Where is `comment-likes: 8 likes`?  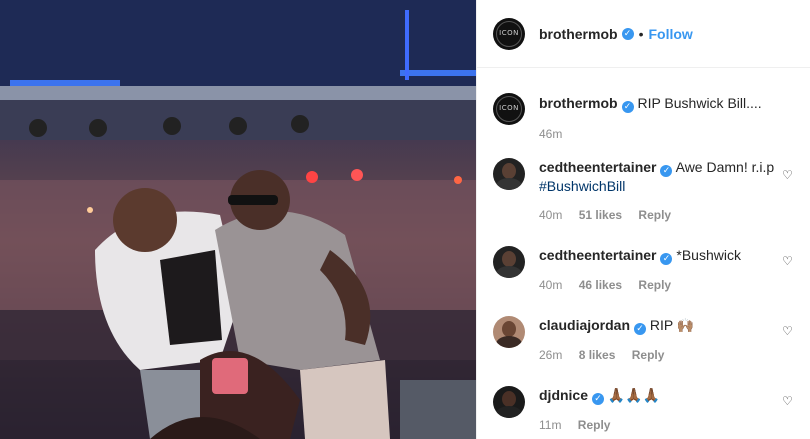
comment-likes: 8 likes is located at coordinates (597, 355).